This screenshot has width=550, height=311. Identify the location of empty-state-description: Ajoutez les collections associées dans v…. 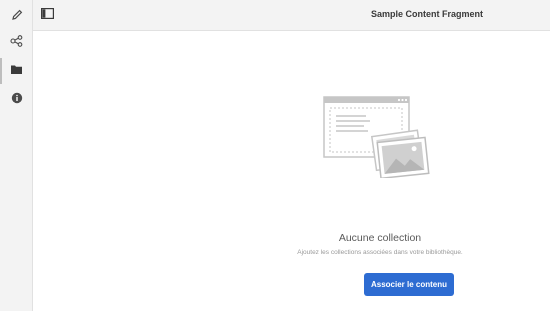
(380, 252).